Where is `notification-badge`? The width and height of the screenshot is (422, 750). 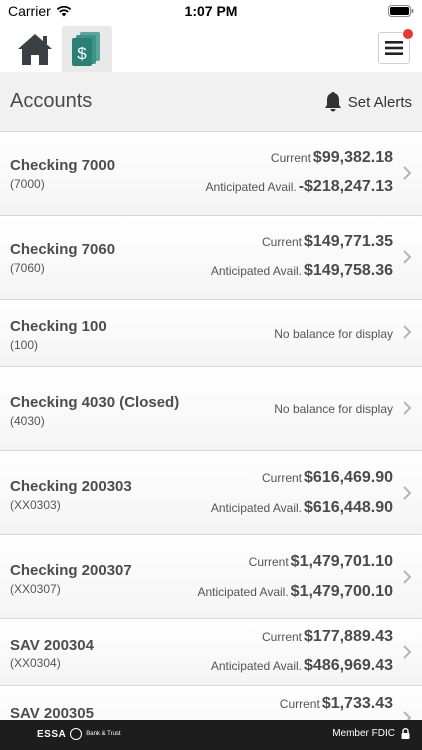 notification-badge is located at coordinates (408, 34).